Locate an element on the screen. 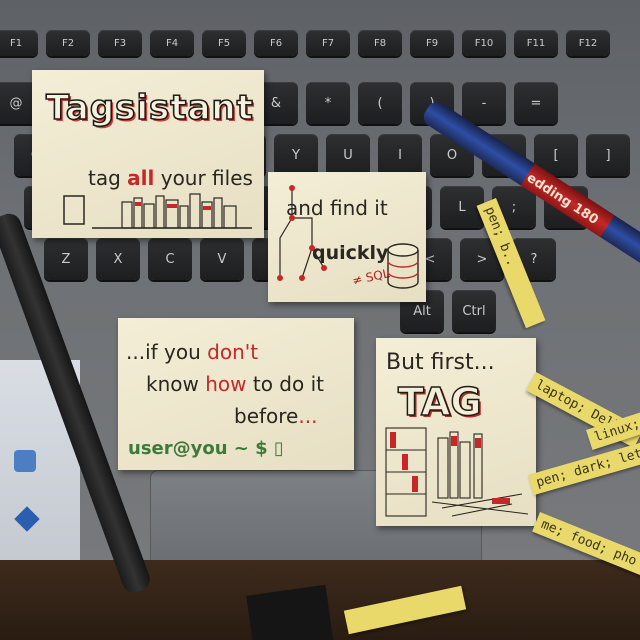 The image size is (640, 640). knowhow-line2-emphasis: how is located at coordinates (226, 384).